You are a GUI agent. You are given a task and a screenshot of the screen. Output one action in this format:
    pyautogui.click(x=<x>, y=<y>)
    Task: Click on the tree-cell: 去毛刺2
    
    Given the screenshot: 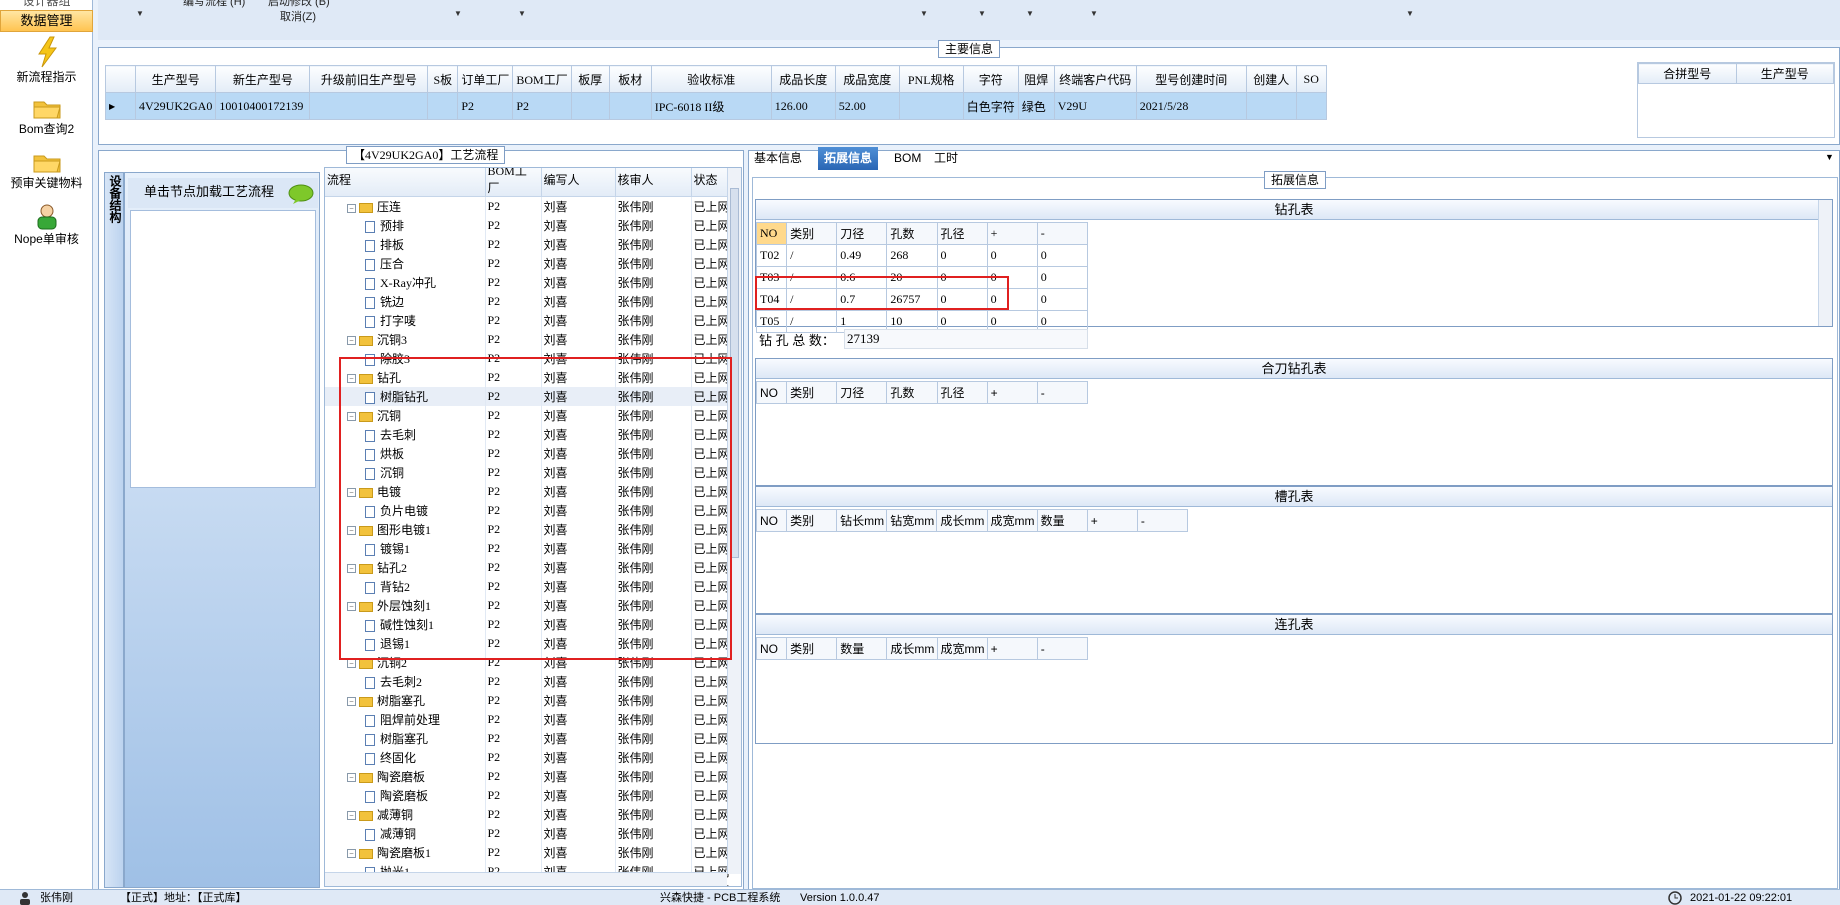 What is the action you would take?
    pyautogui.click(x=405, y=681)
    